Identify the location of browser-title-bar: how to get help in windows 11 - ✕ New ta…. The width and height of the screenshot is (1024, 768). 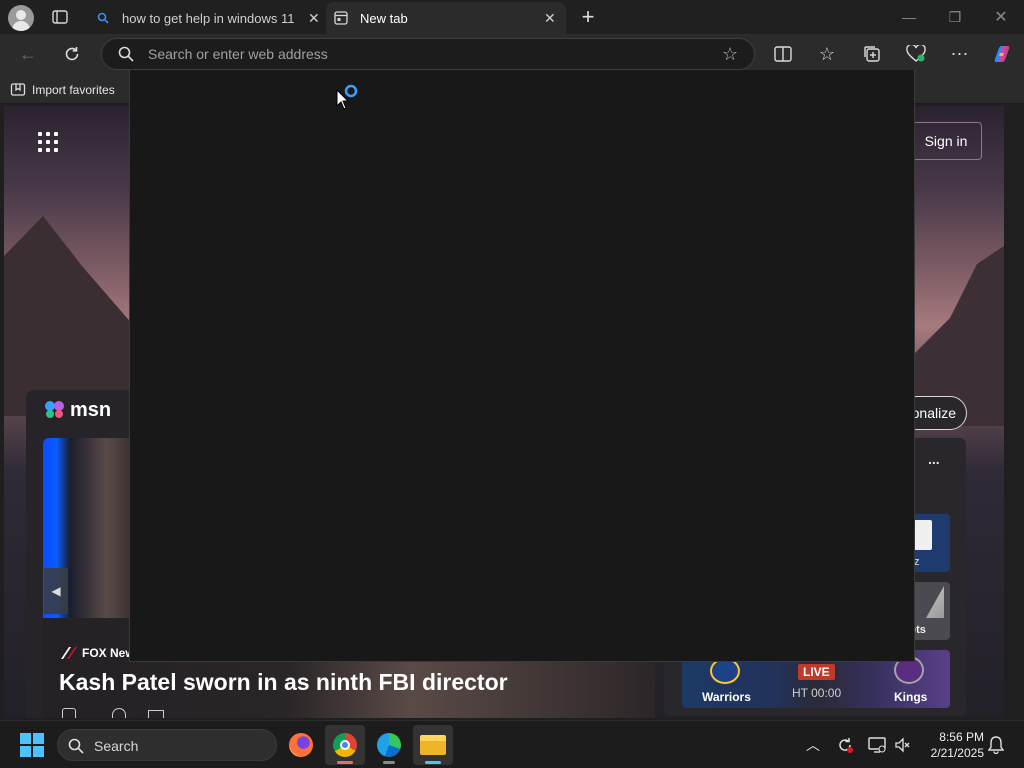
(512, 17).